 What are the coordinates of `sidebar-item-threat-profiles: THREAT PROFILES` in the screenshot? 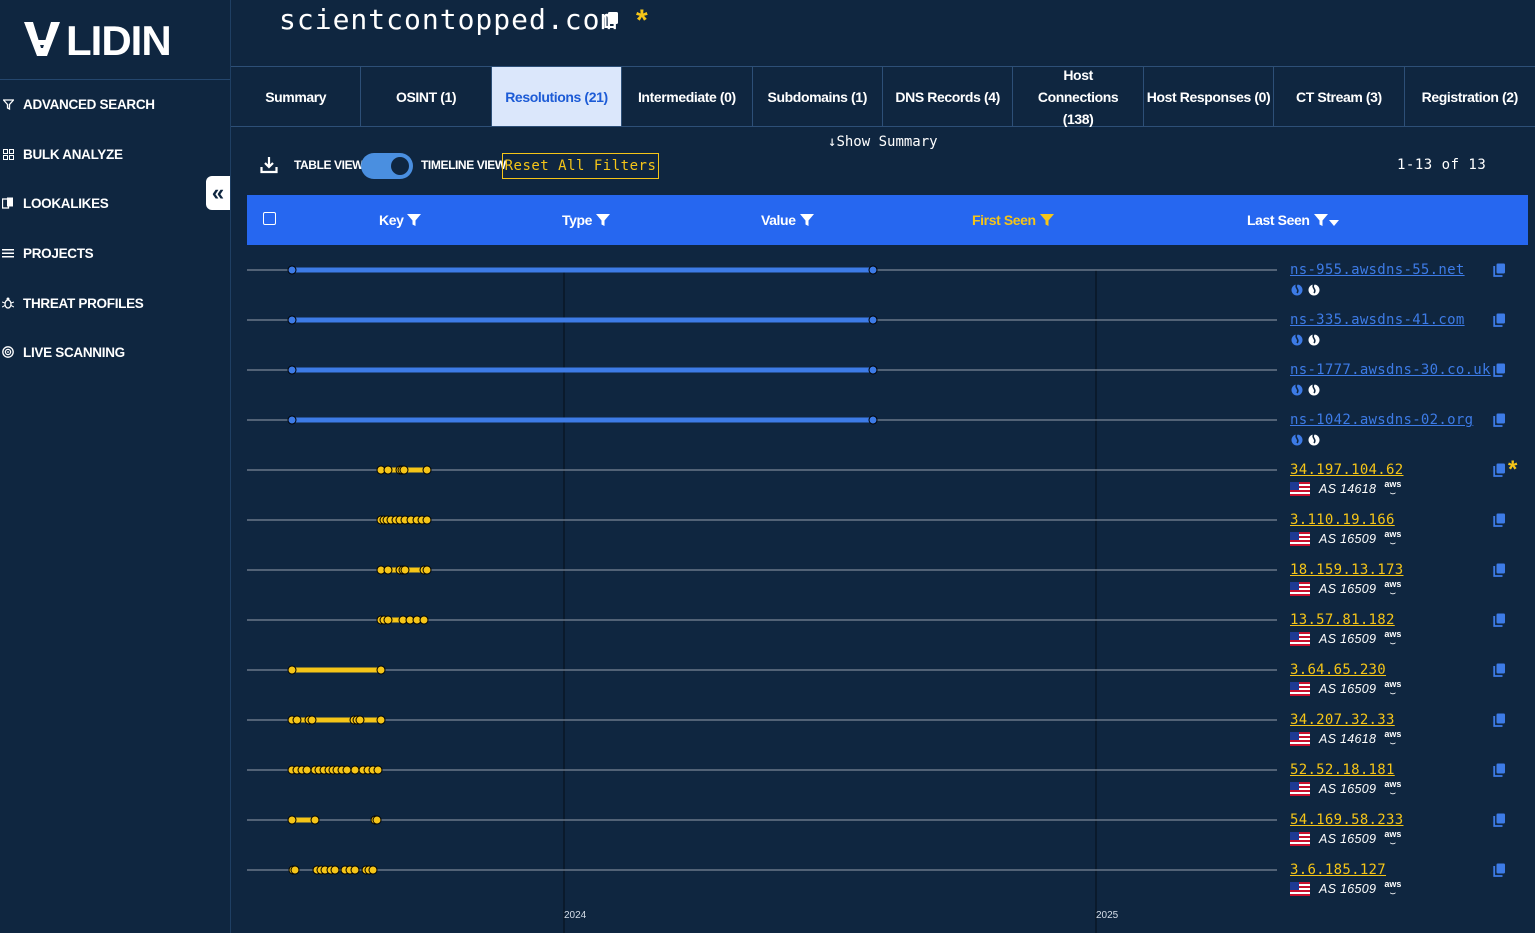 It's located at (72, 303).